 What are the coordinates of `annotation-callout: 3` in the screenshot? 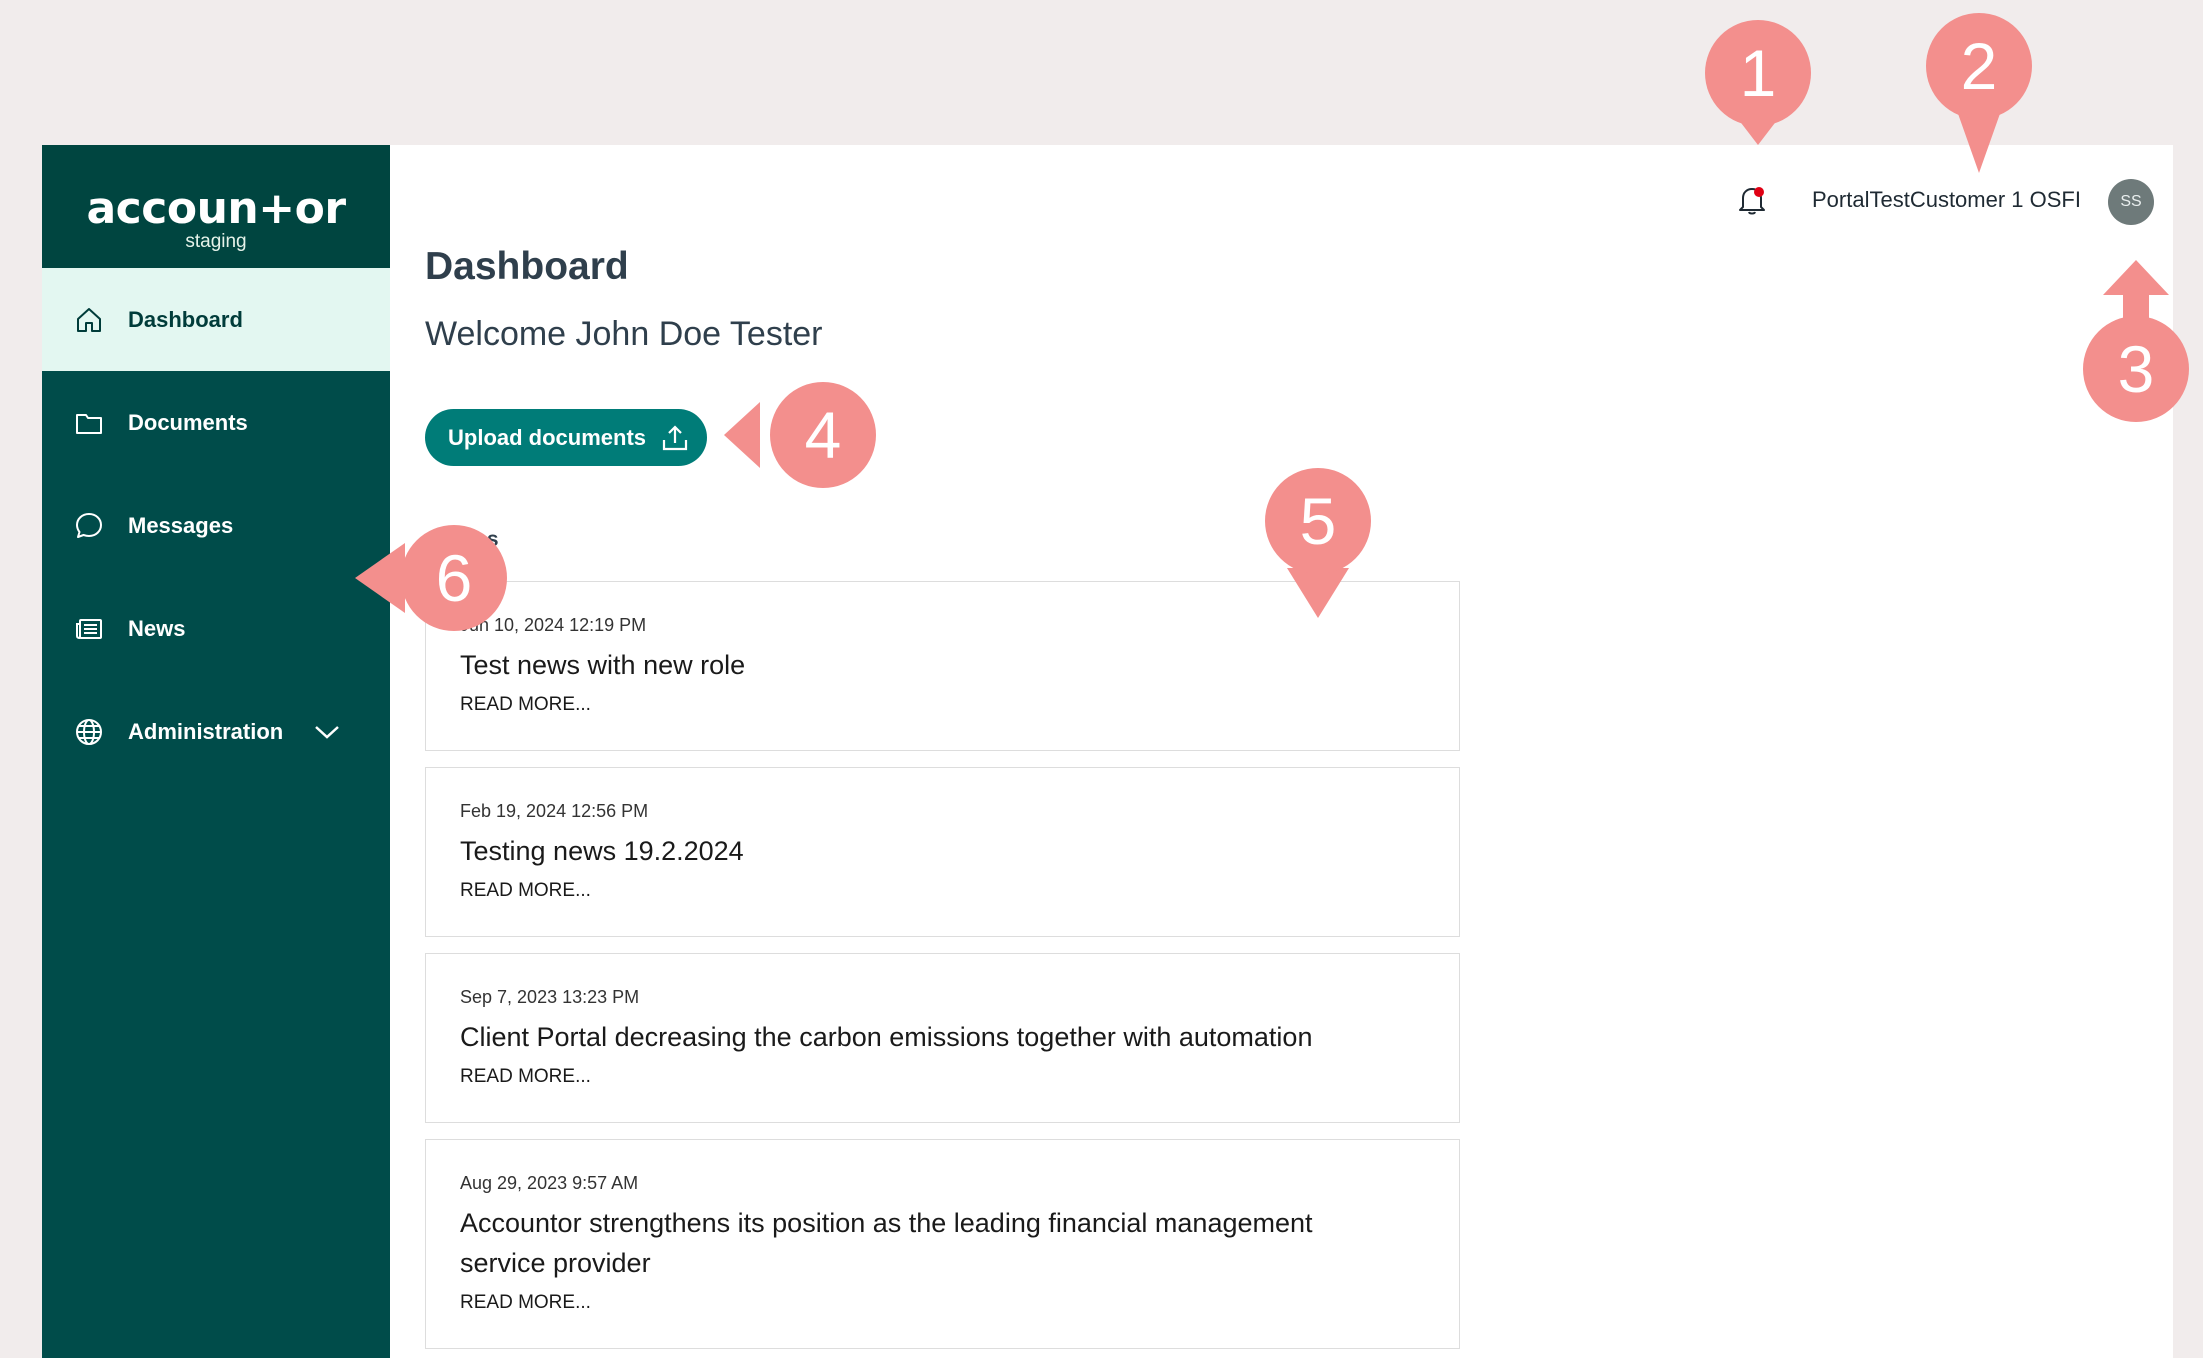 It's located at (2136, 341).